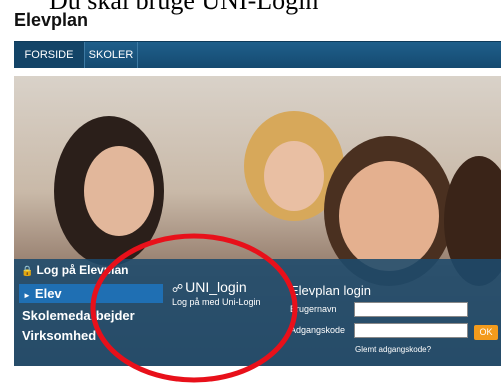 This screenshot has width=501, height=384. I want to click on ok-button: OK, so click(486, 332).